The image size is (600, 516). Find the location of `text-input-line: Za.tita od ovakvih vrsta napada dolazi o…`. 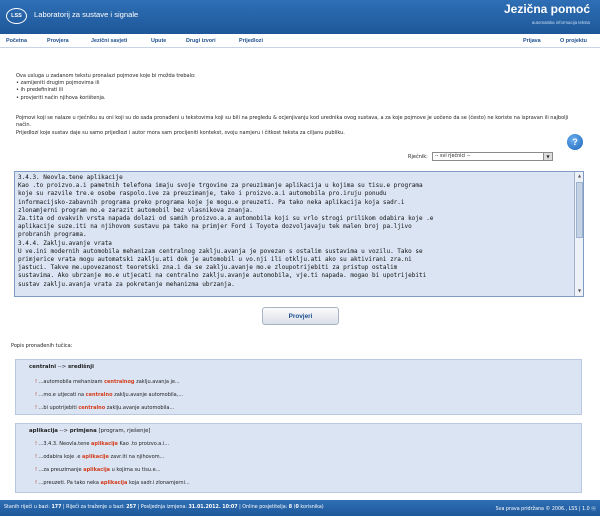

text-input-line: Za.tita od ovakvih vrsta napada dolazi o… is located at coordinates (292, 219).